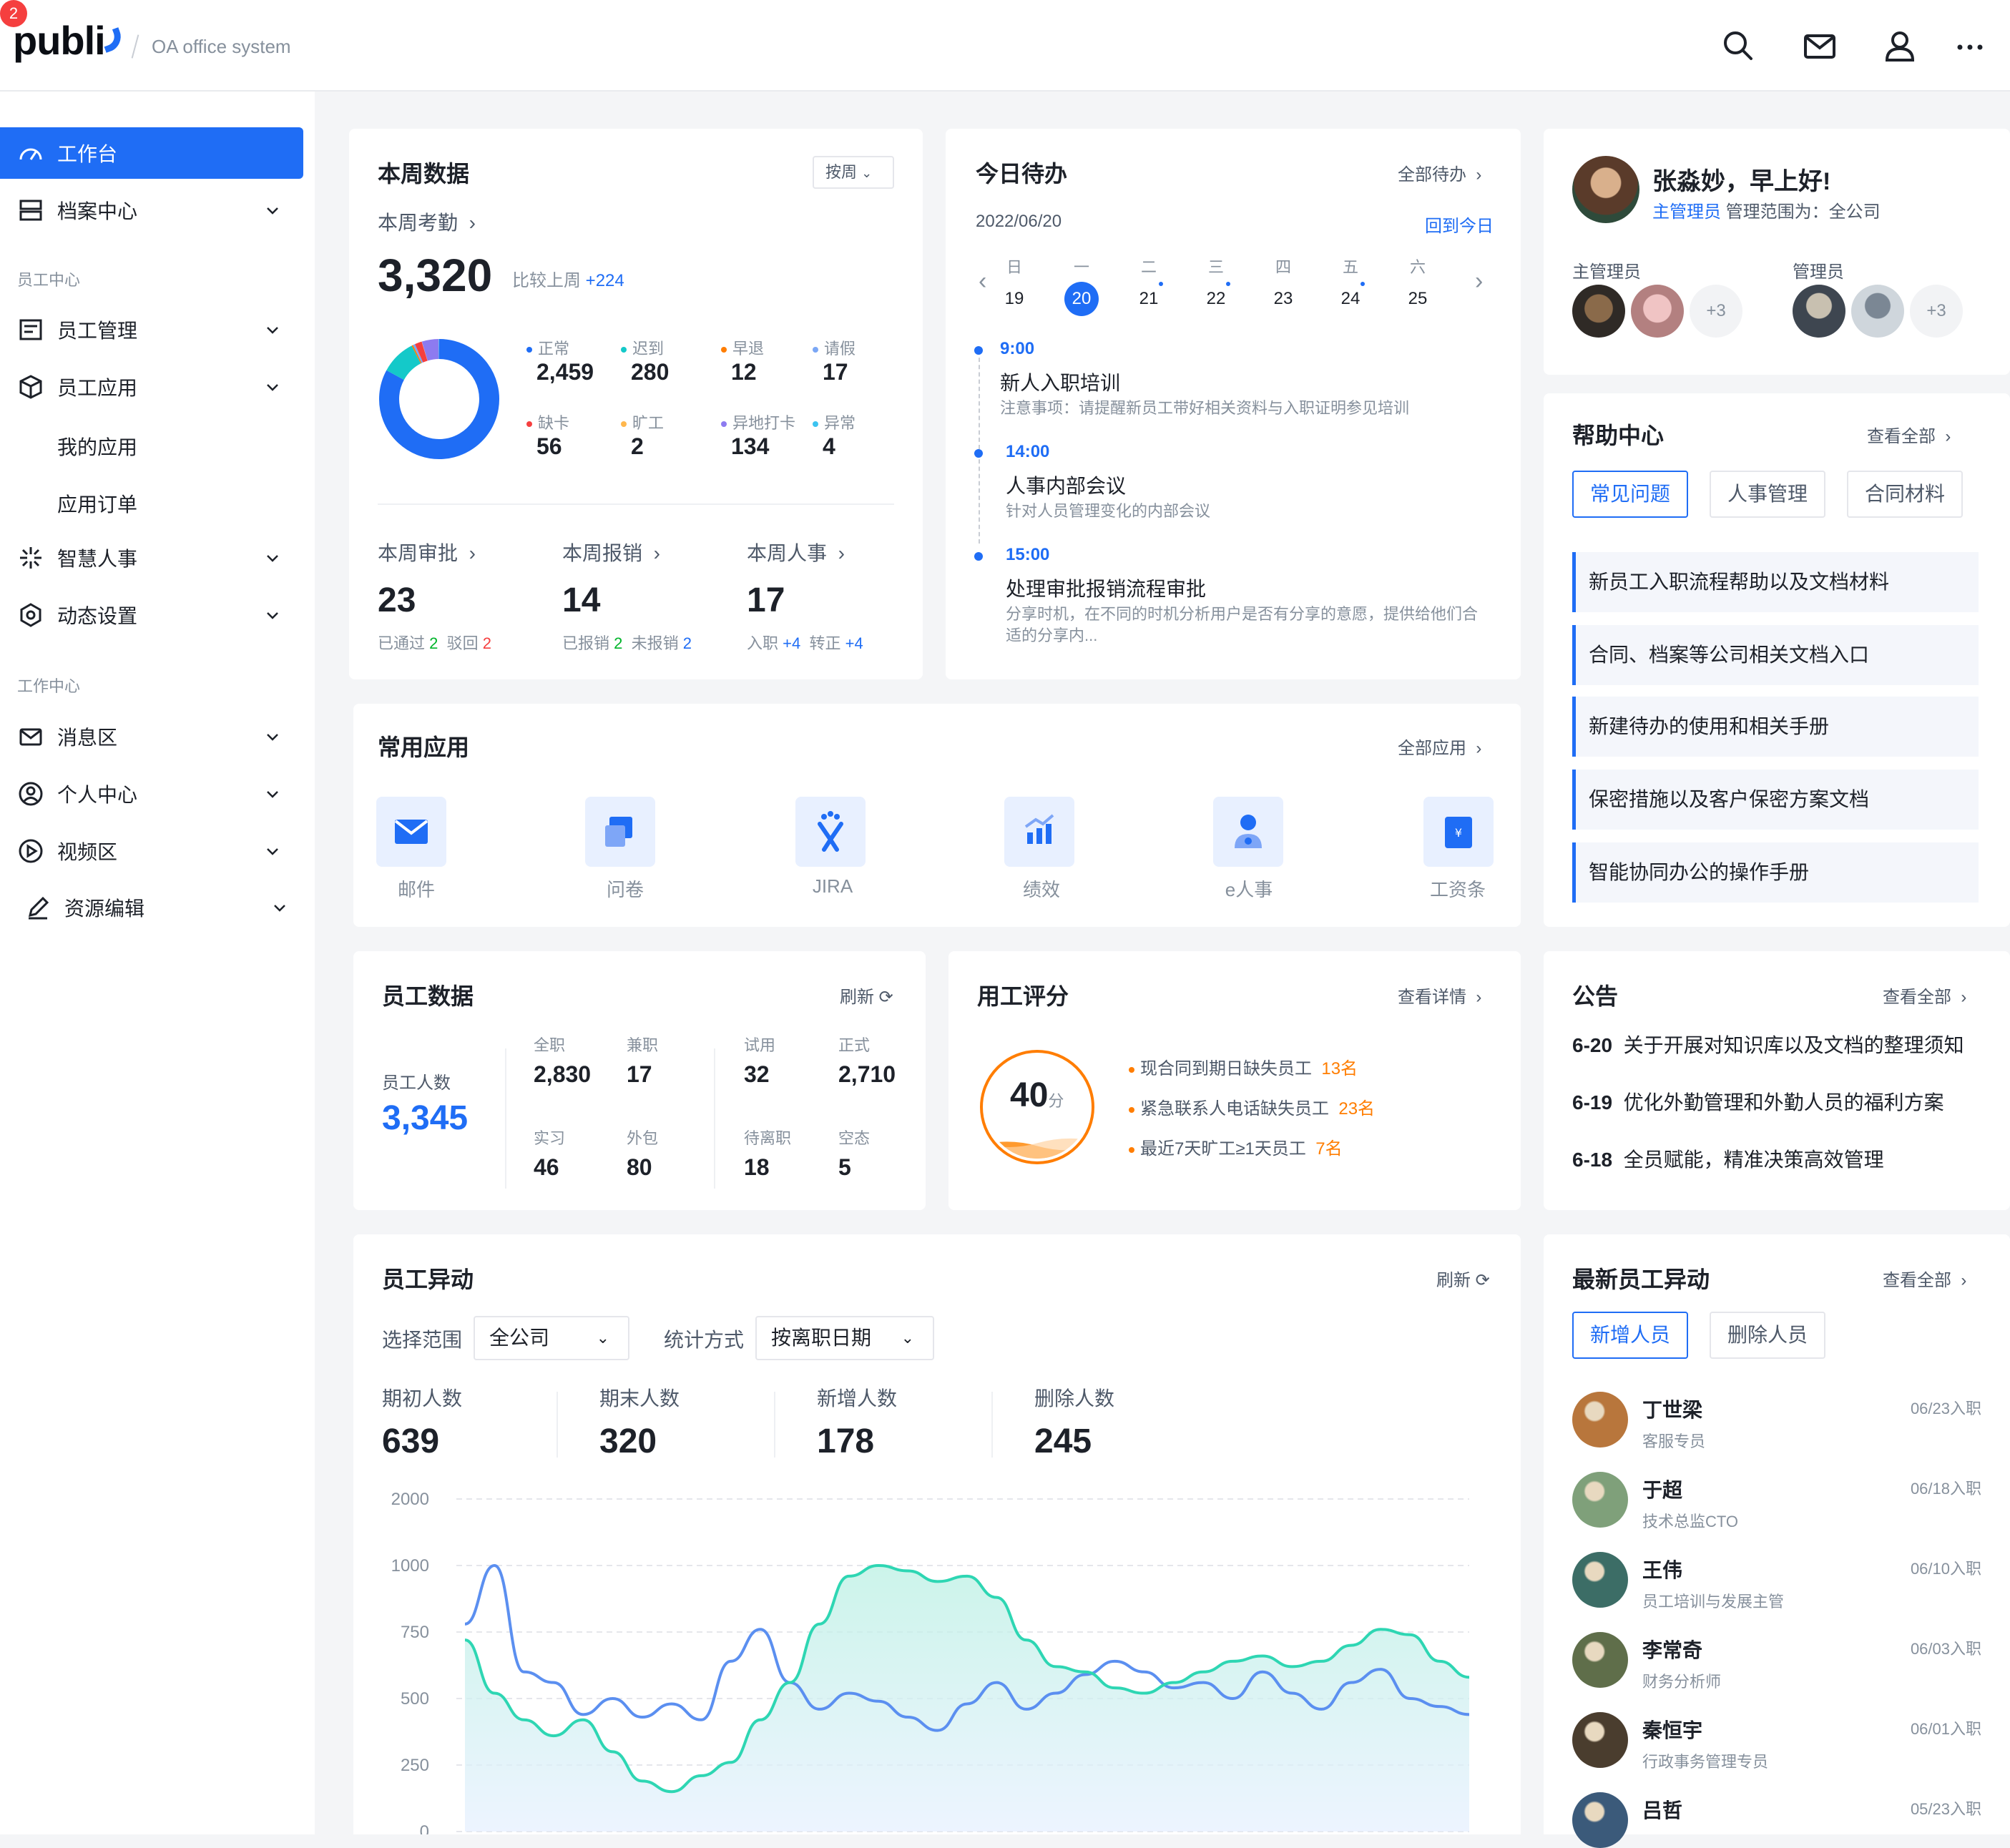  What do you see at coordinates (835, 372) in the screenshot?
I see `stat-value: 17` at bounding box center [835, 372].